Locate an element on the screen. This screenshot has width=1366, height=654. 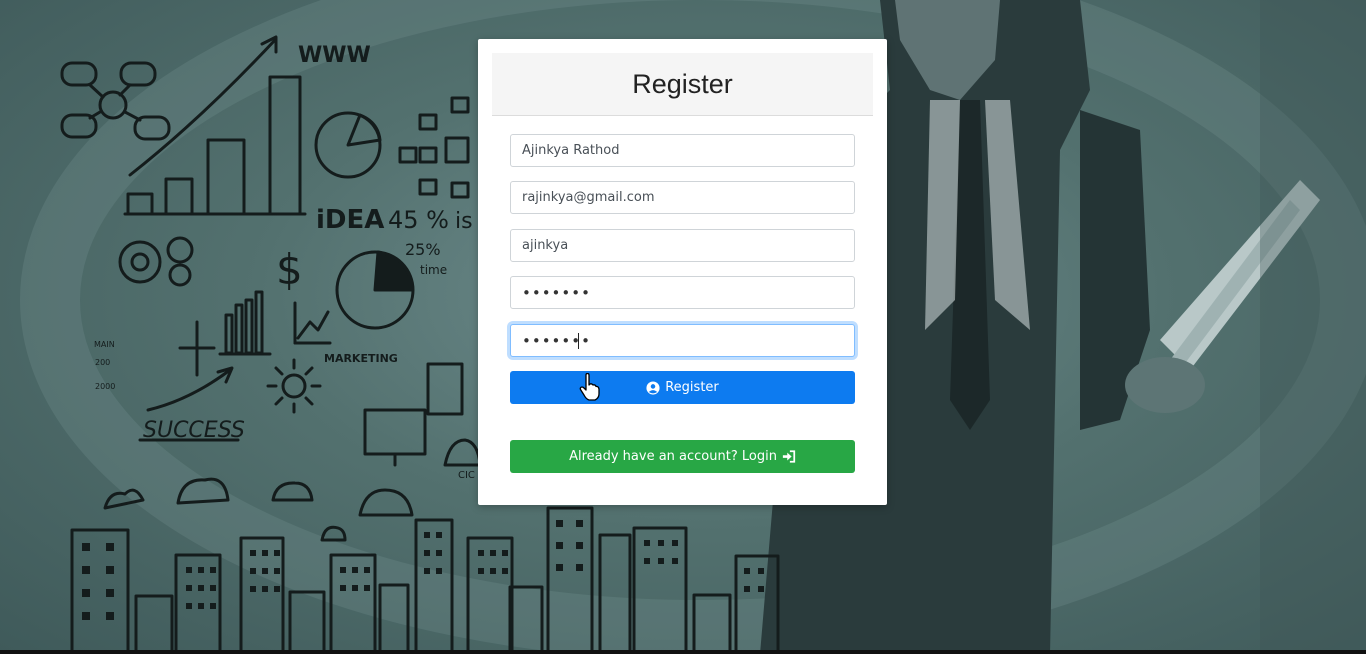
login-link-button: Already have an account? Login is located at coordinates (682, 456).